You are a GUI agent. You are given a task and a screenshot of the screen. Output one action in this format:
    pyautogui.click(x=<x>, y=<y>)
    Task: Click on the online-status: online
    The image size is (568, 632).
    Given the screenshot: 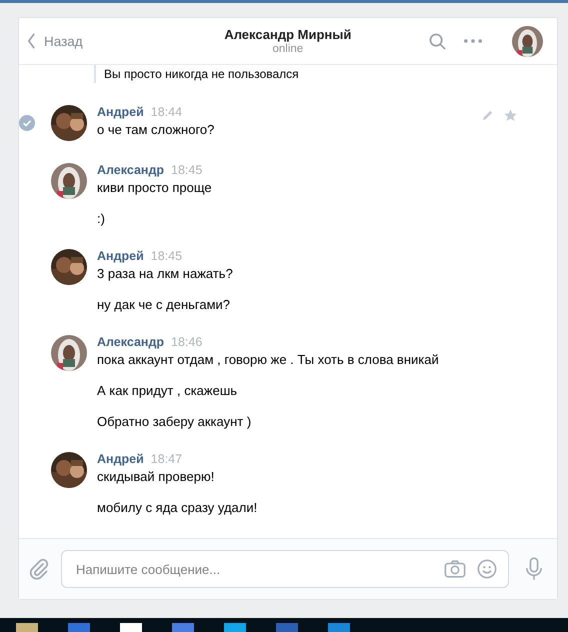 What is the action you would take?
    pyautogui.click(x=288, y=49)
    